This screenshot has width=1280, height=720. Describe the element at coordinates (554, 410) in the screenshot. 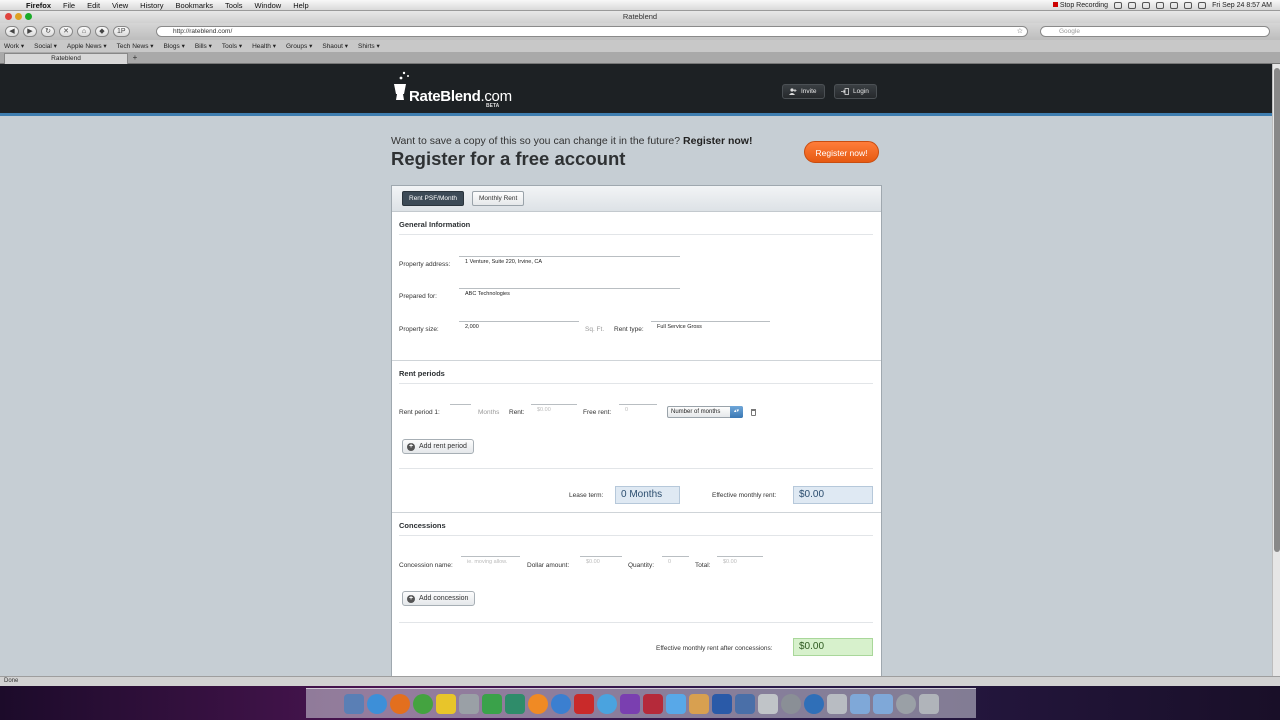

I see `rent-input: $0.00` at that location.